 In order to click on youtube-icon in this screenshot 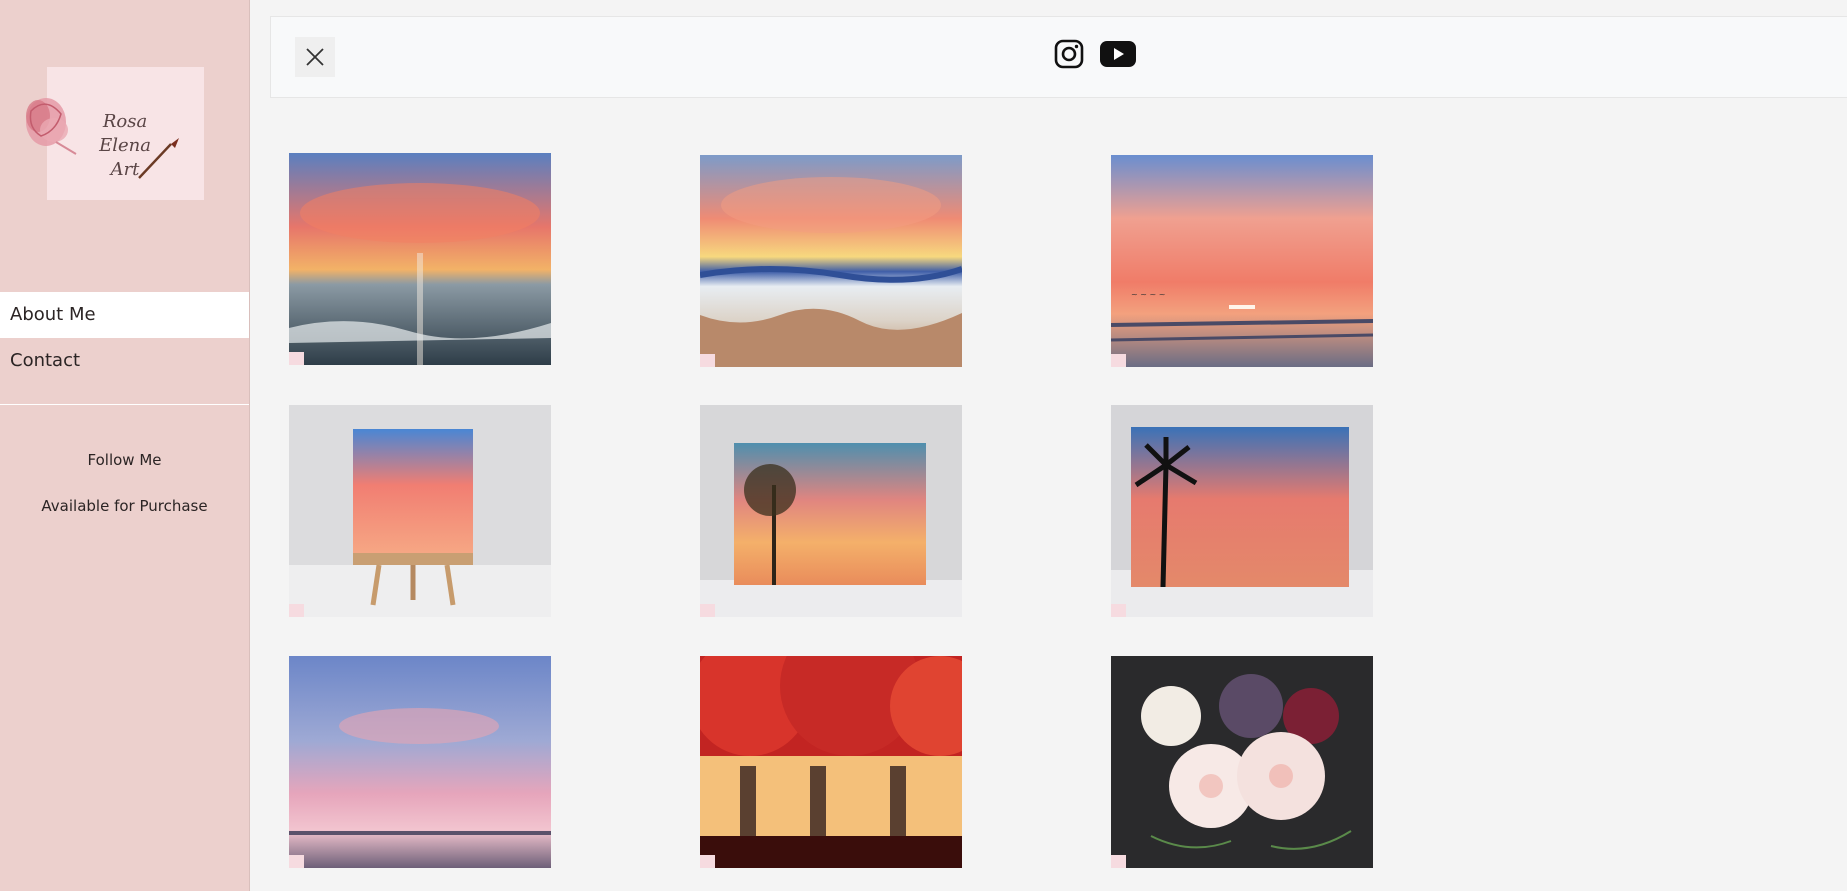, I will do `click(1118, 54)`.